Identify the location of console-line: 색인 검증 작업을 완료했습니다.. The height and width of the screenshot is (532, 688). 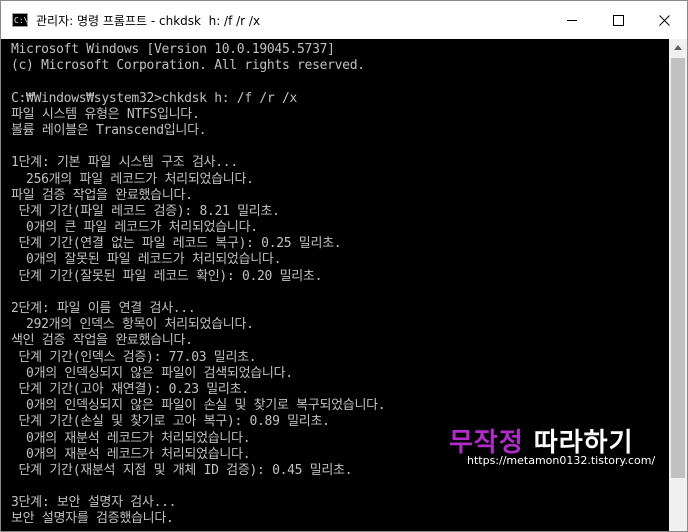
(102, 341).